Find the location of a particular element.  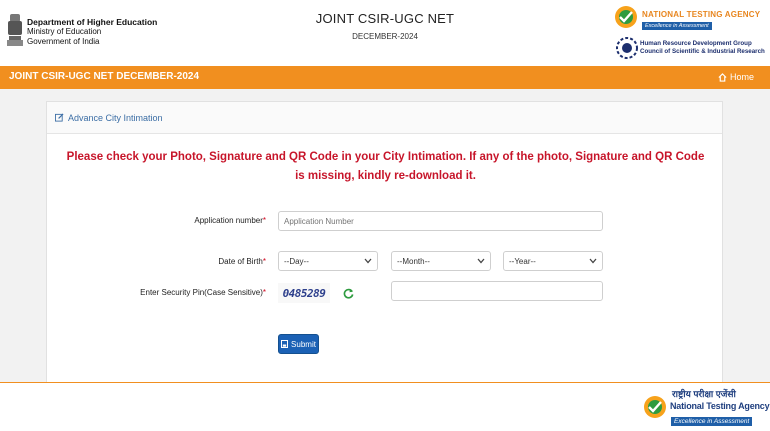

home-link: Home is located at coordinates (736, 77).